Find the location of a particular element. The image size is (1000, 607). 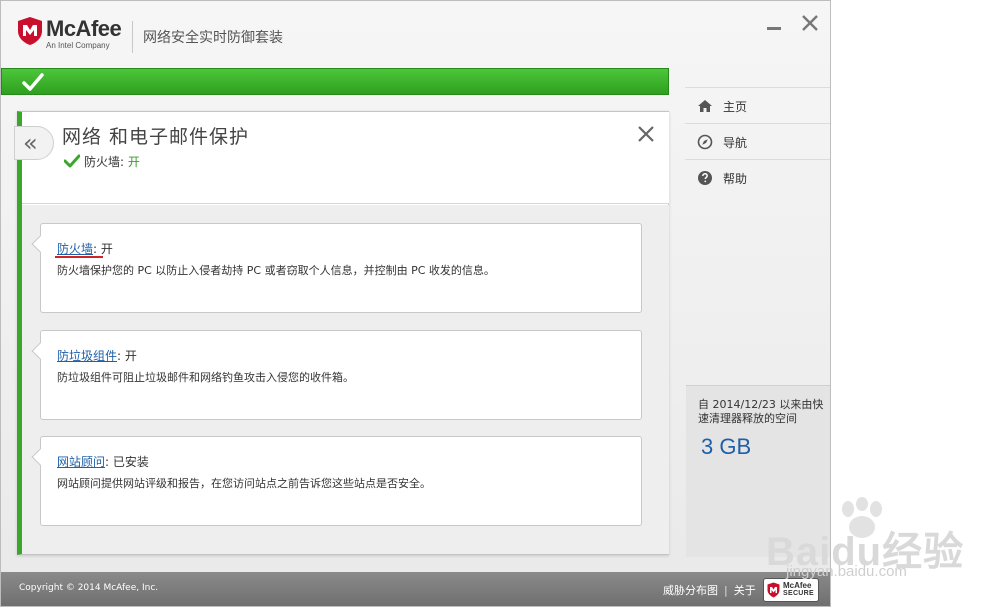

protection-status-bar is located at coordinates (335, 81).